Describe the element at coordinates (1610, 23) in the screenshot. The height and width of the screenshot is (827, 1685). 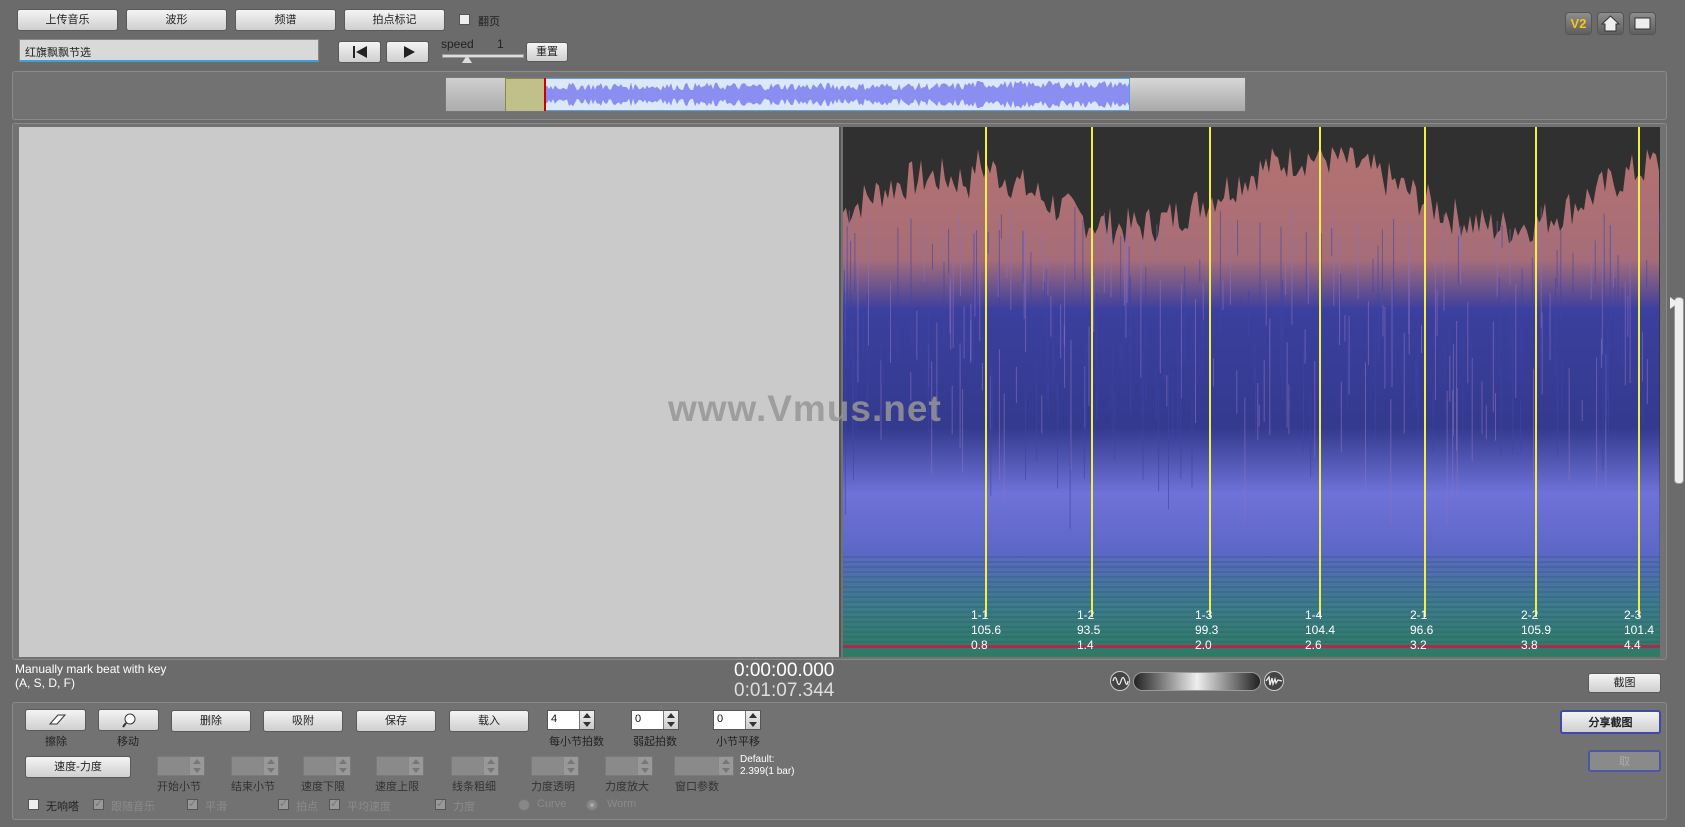
I see `home-icon` at that location.